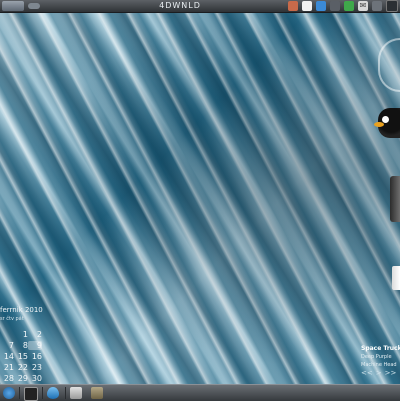 This screenshot has width=400, height=401. I want to click on active-window-title: 4DWNLD, so click(180, 5).